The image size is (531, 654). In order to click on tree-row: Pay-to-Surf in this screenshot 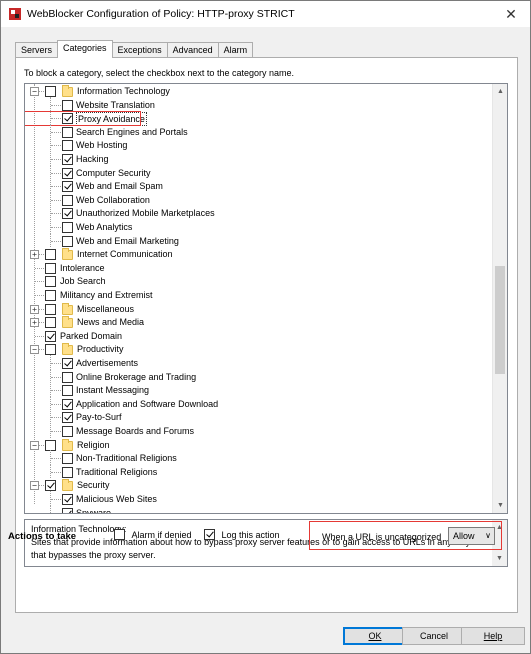, I will do `click(259, 417)`.